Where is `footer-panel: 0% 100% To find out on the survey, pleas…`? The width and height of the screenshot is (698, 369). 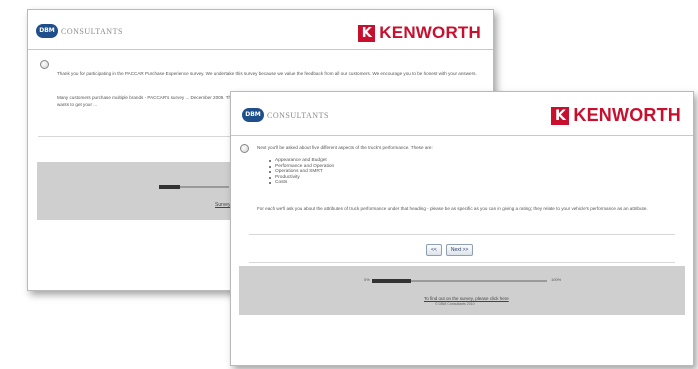
footer-panel: 0% 100% To find out on the survey, pleas… is located at coordinates (462, 290).